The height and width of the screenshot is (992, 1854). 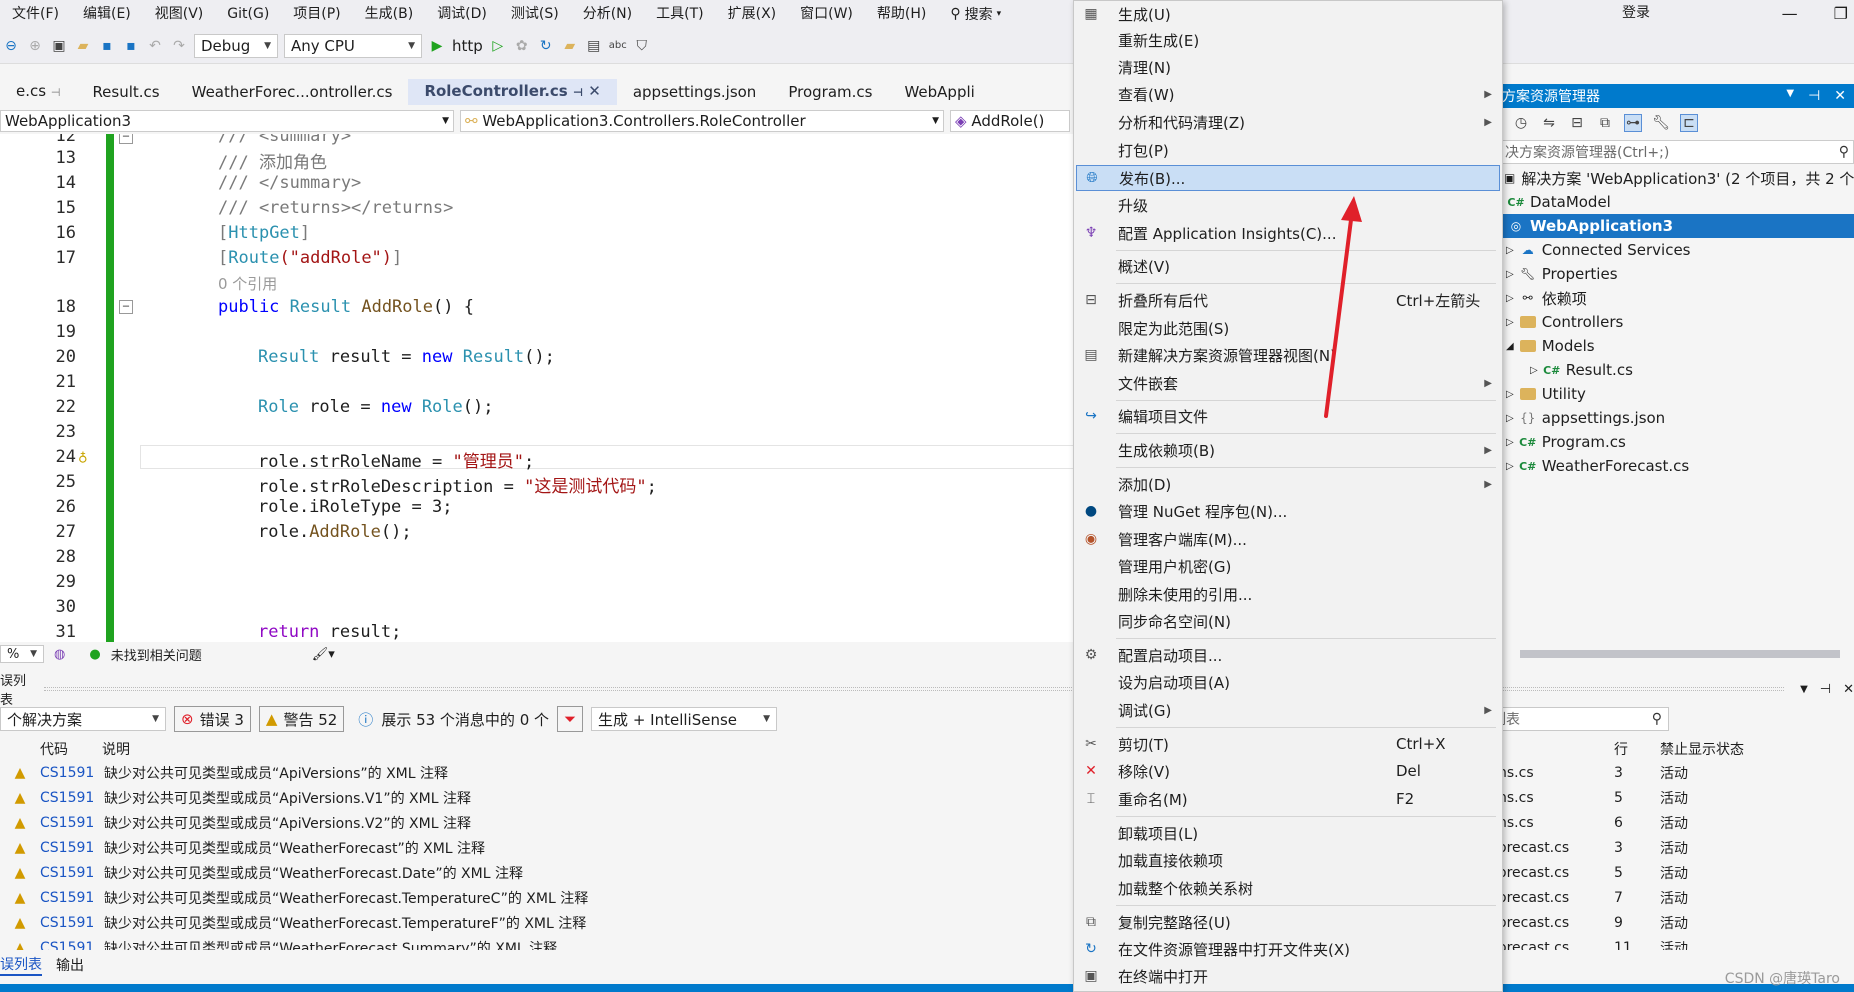 I want to click on brush-icon: 🖌︎▾, so click(x=323, y=654).